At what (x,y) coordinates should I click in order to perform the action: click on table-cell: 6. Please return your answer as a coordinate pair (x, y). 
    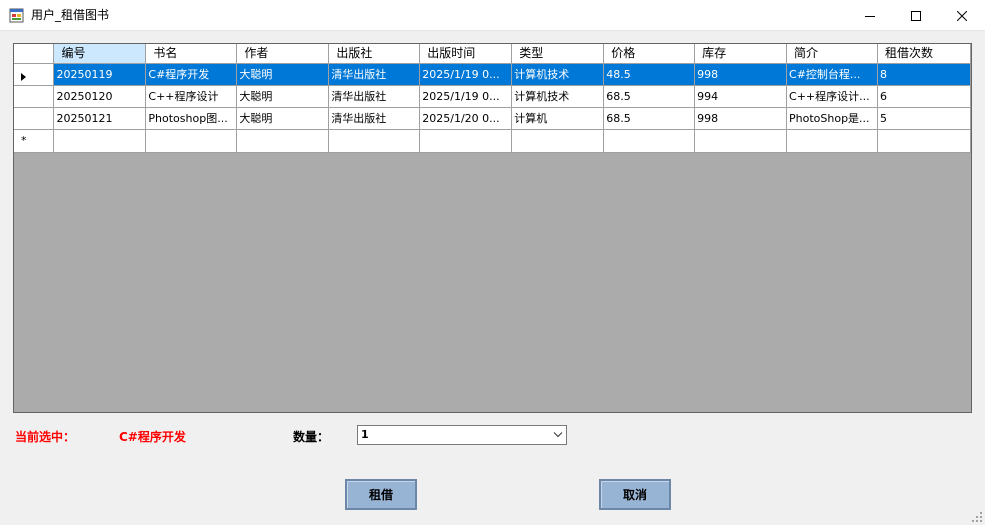
    Looking at the image, I should click on (924, 96).